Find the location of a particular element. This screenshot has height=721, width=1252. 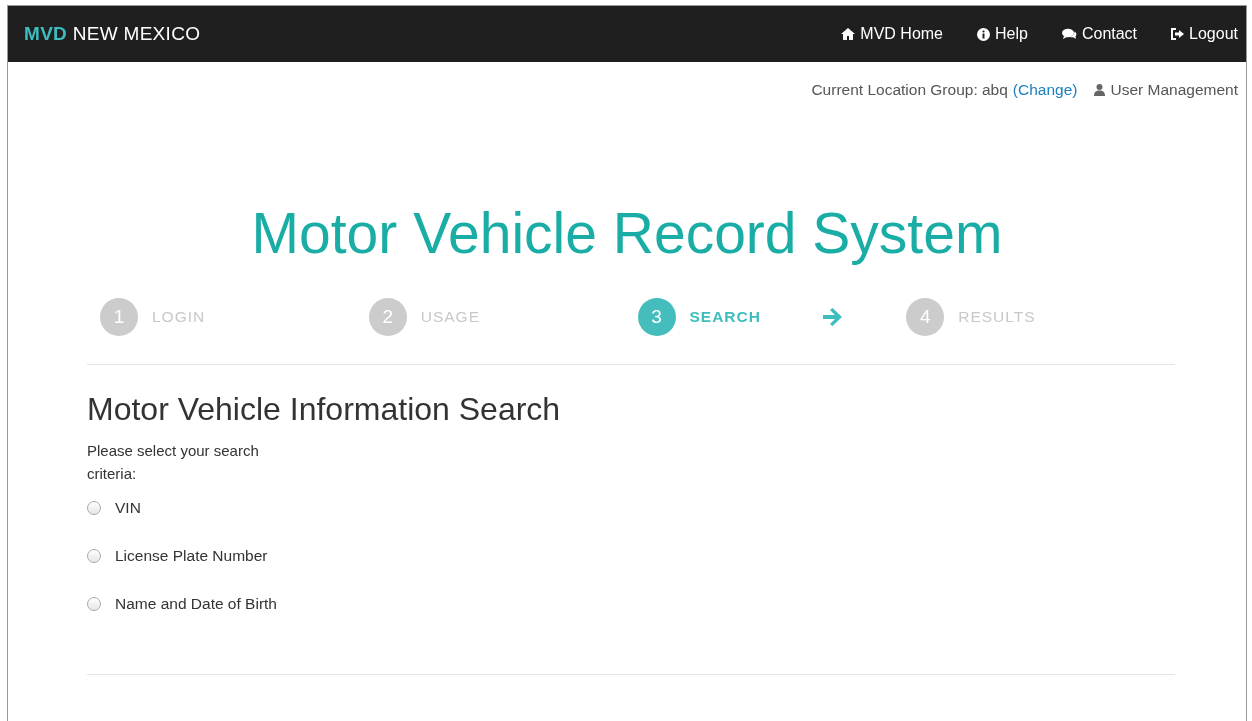

home-icon is located at coordinates (848, 34).